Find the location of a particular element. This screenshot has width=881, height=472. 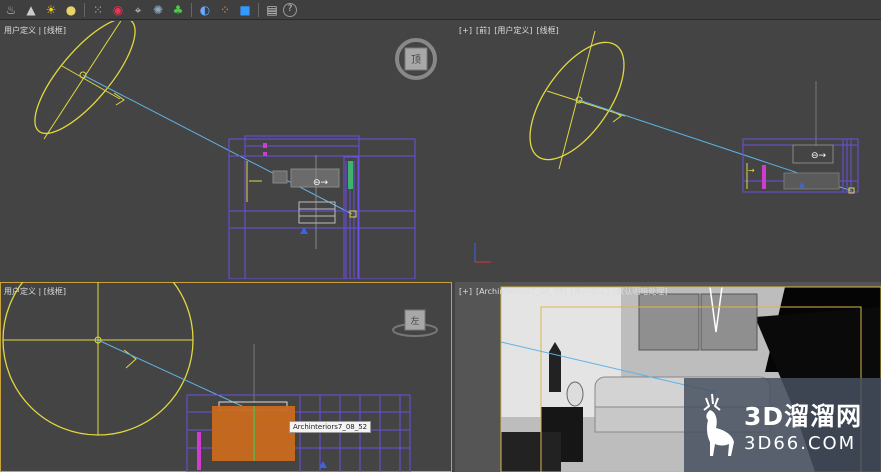

watermark-text: 3D溜溜网 3D66.COM is located at coordinates (803, 425).